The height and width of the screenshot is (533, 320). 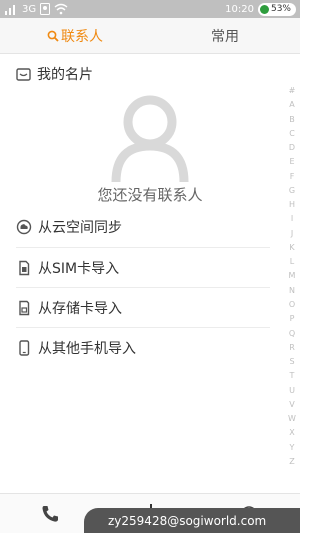 What do you see at coordinates (292, 190) in the screenshot?
I see `alpha-index-letter: G` at bounding box center [292, 190].